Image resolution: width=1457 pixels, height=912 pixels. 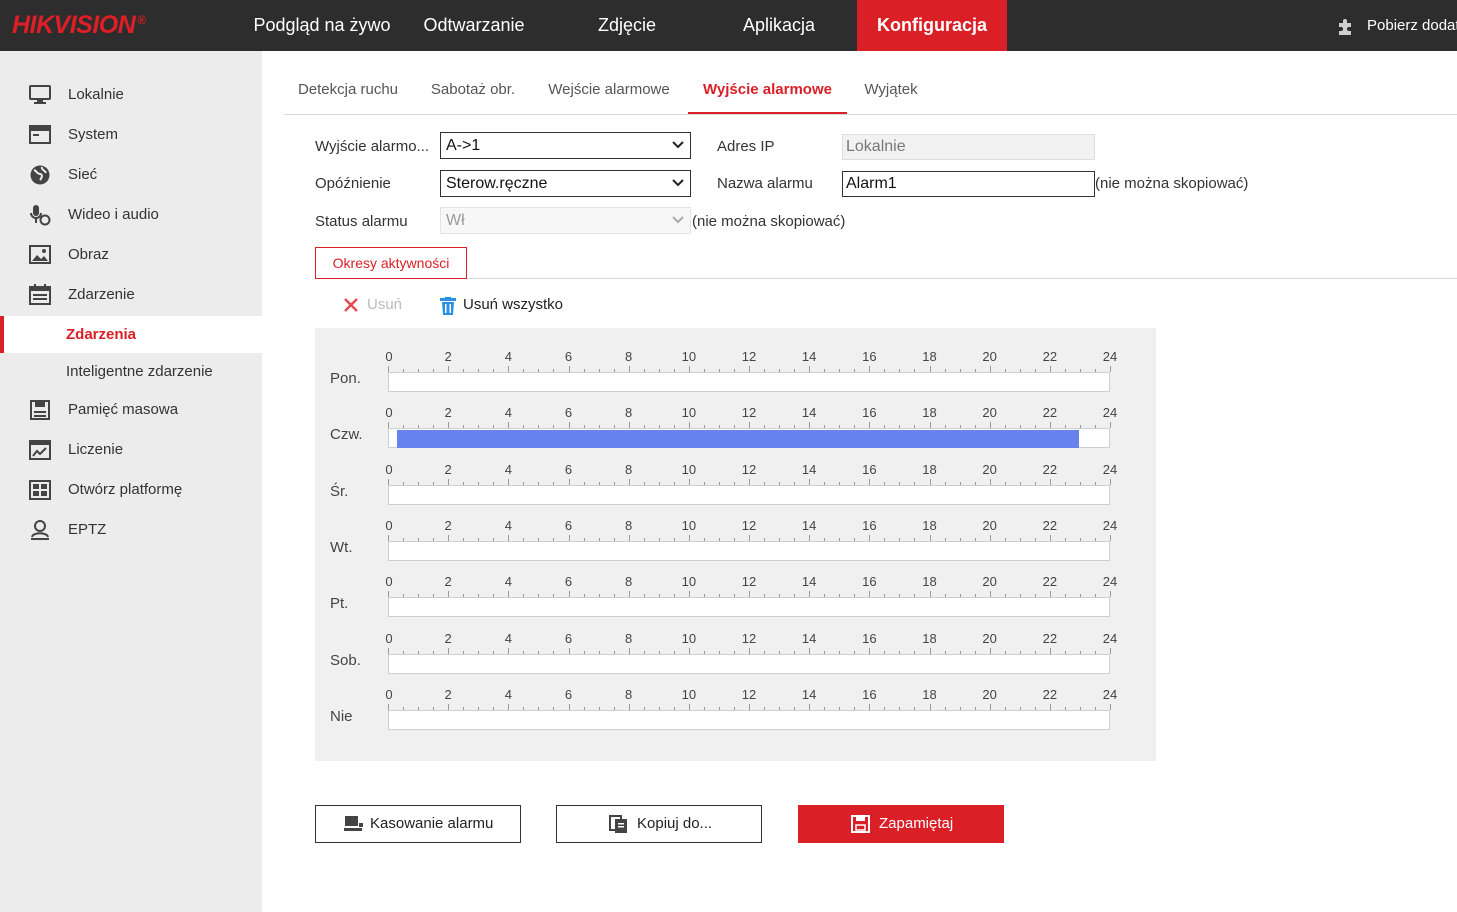 I want to click on delete-button: Usuń, so click(x=378, y=305).